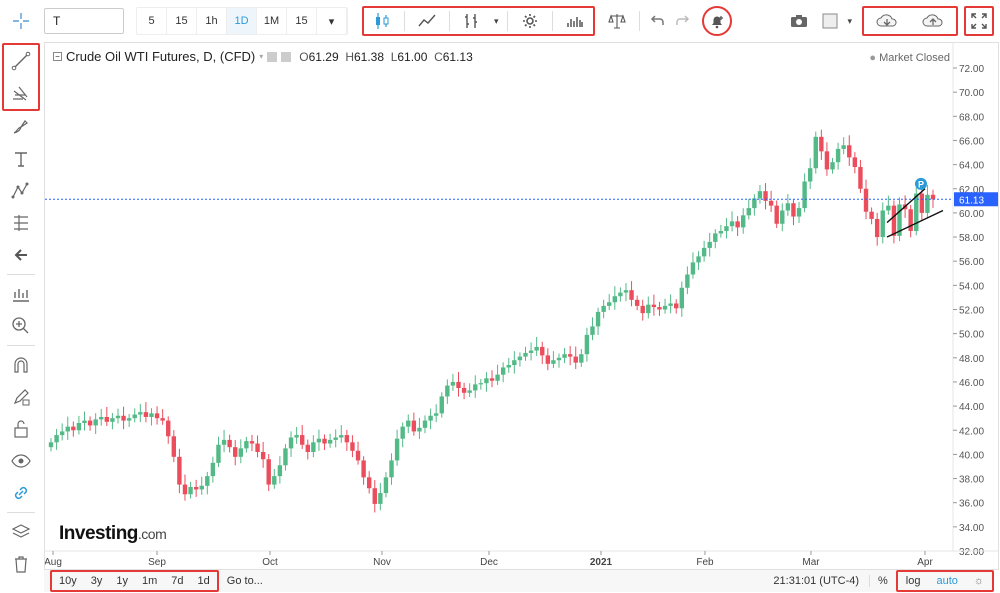 The image size is (1000, 593). What do you see at coordinates (887, 21) in the screenshot?
I see `cloud-download-icon` at bounding box center [887, 21].